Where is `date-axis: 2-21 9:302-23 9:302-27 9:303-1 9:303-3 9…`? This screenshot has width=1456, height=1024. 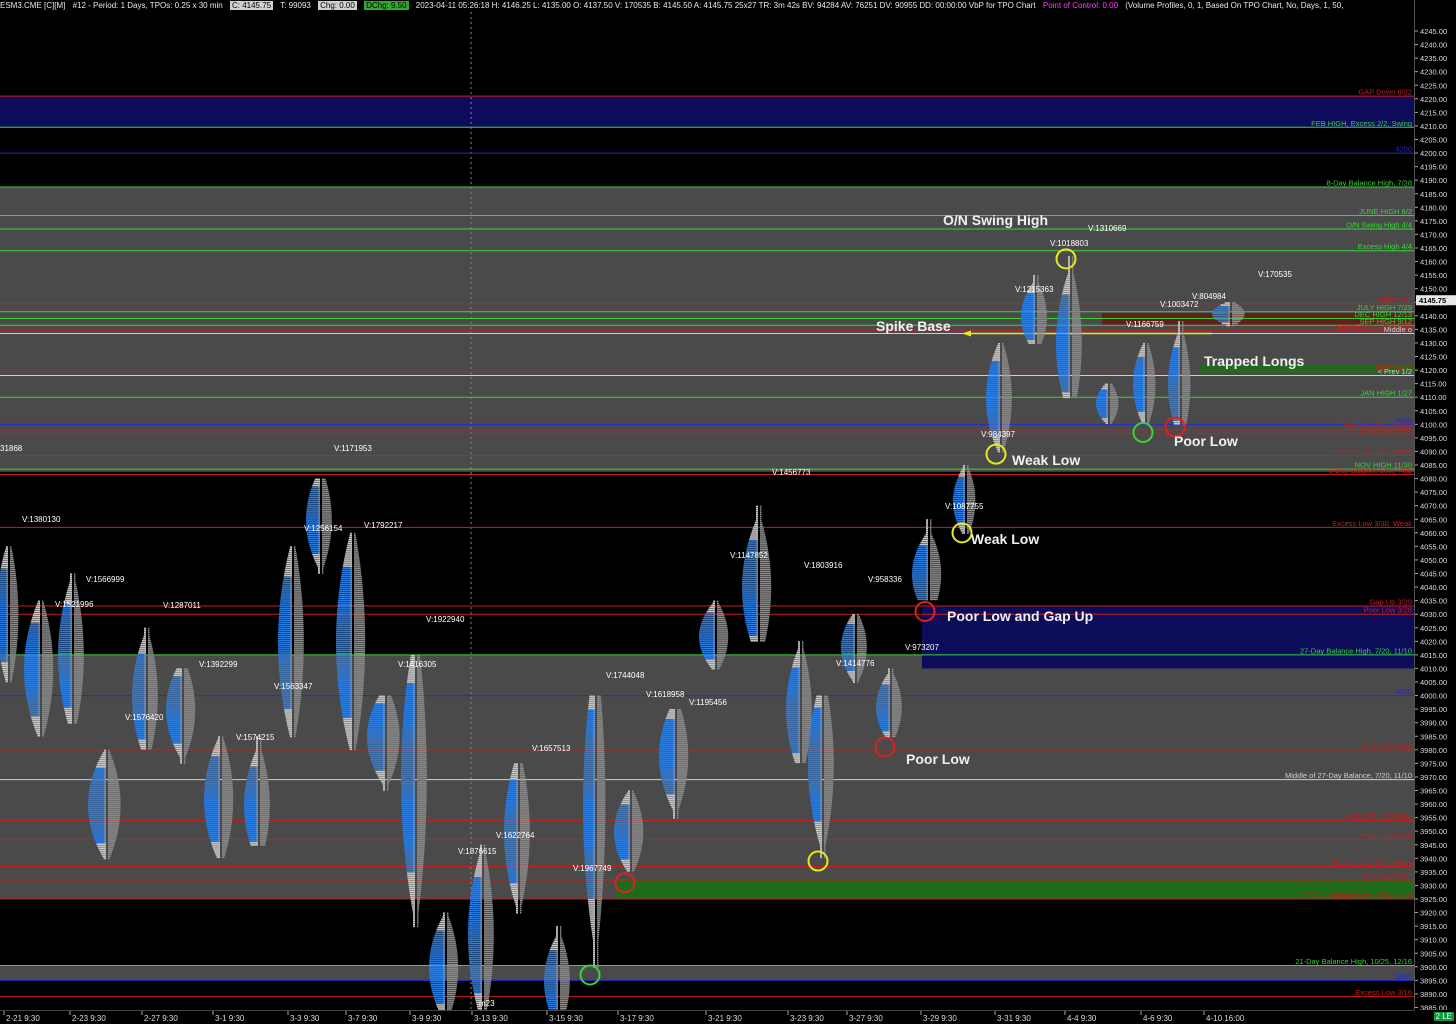 date-axis: 2-21 9:302-23 9:302-27 9:303-1 9:303-3 9… is located at coordinates (707, 1017).